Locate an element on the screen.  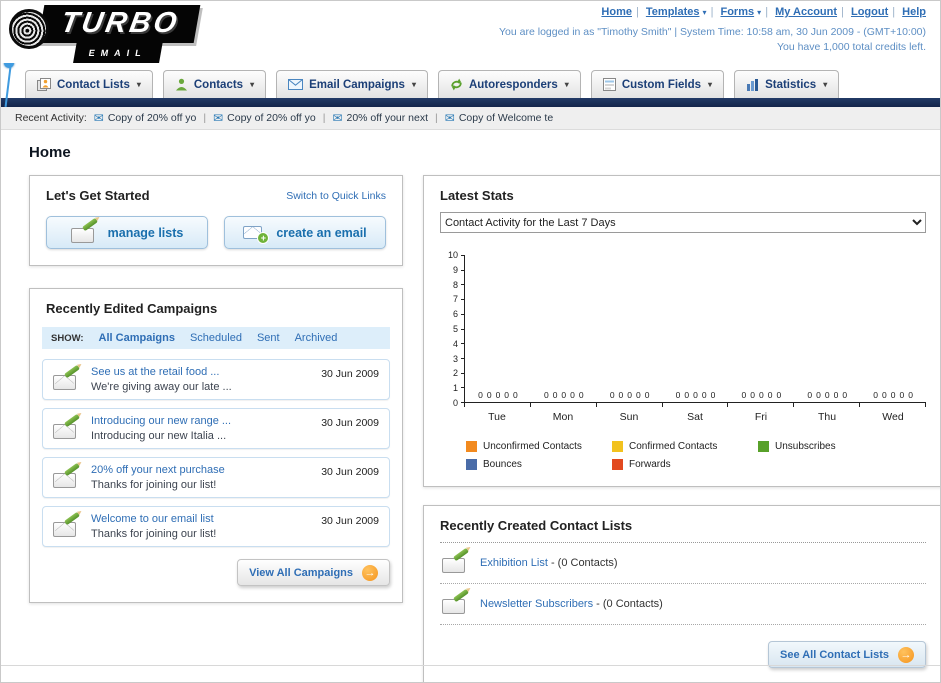
nav-my-account: My Account is located at coordinates (806, 12).